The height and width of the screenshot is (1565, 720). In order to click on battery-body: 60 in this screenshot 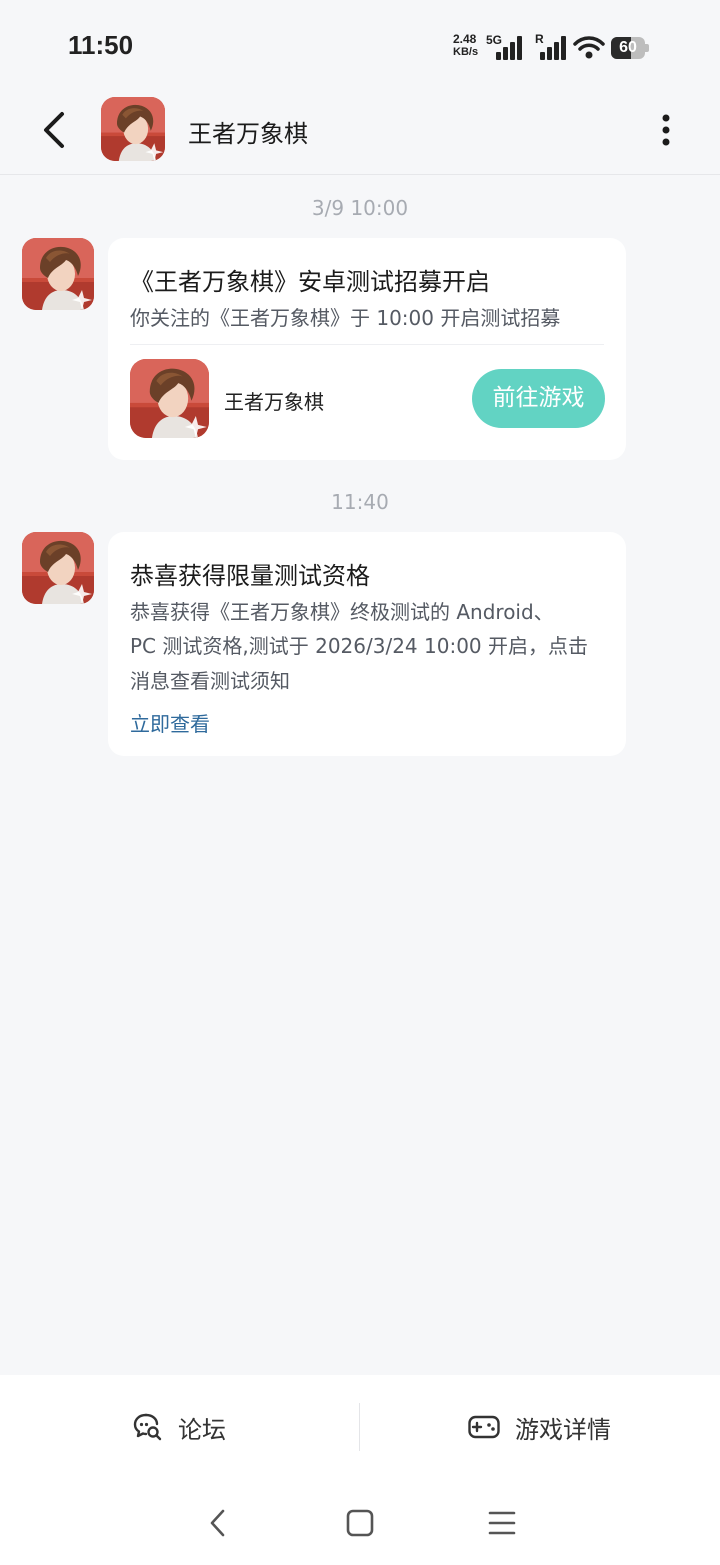, I will do `click(628, 48)`.